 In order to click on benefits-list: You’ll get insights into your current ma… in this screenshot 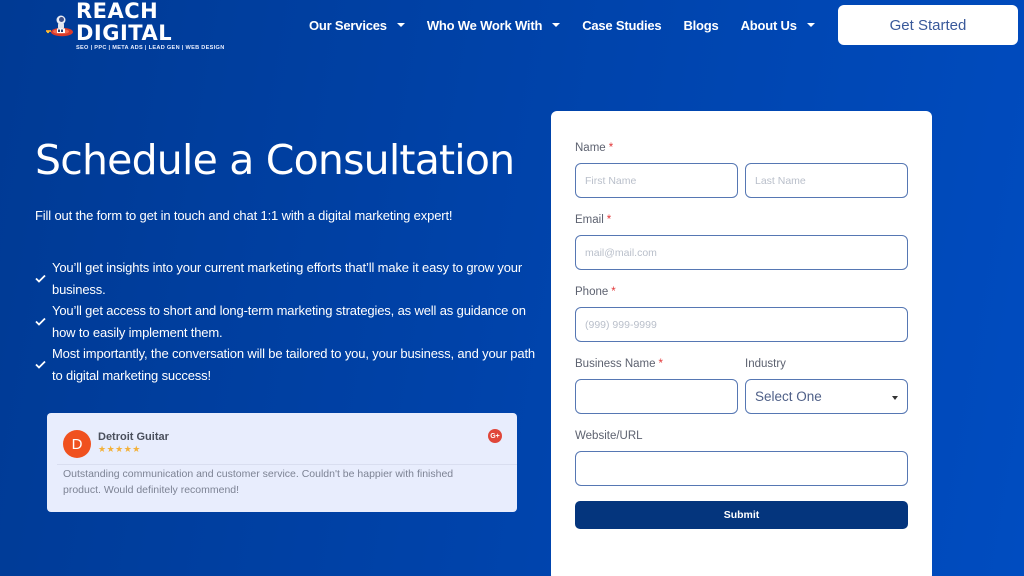, I will do `click(285, 321)`.